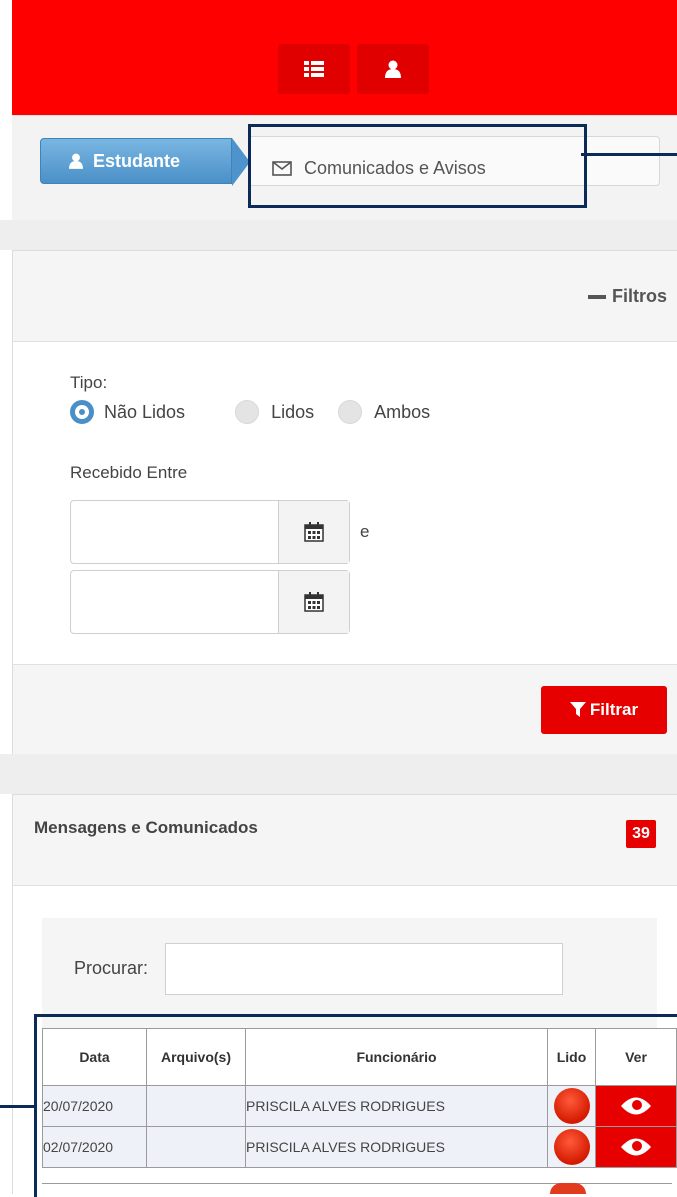 The width and height of the screenshot is (677, 1197). I want to click on filter-panel-header: Filtros, so click(345, 296).